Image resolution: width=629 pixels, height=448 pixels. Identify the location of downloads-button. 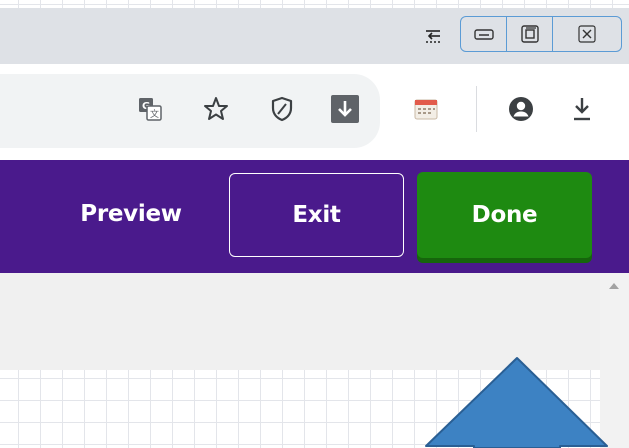
(582, 109).